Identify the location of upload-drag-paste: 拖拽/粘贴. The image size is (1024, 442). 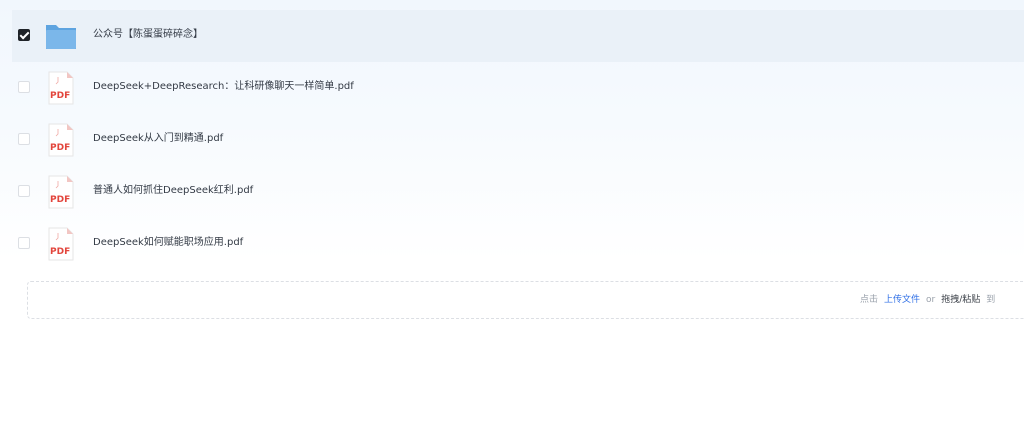
(961, 300).